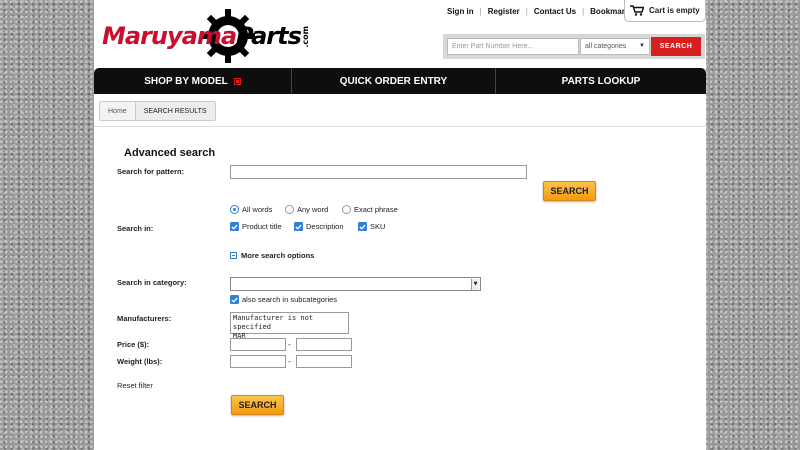 This screenshot has height=450, width=800. What do you see at coordinates (555, 11) in the screenshot?
I see `contact-us-link: Contact Us` at bounding box center [555, 11].